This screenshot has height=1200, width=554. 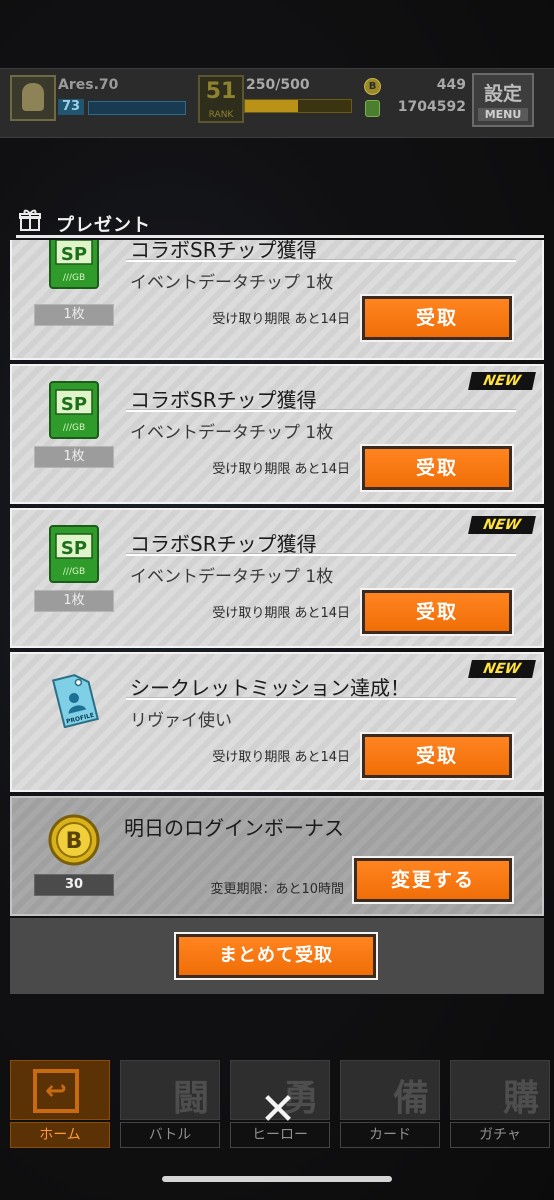 What do you see at coordinates (75, 701) in the screenshot?
I see `profile-tag-icon: PROFILE` at bounding box center [75, 701].